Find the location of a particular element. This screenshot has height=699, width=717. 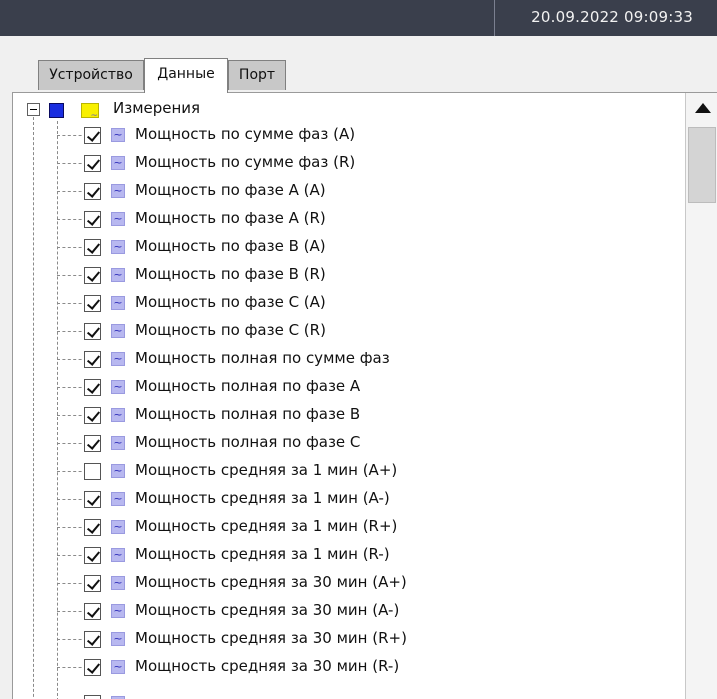

tree-item-label: Мощность полная по фазе A is located at coordinates (248, 386).